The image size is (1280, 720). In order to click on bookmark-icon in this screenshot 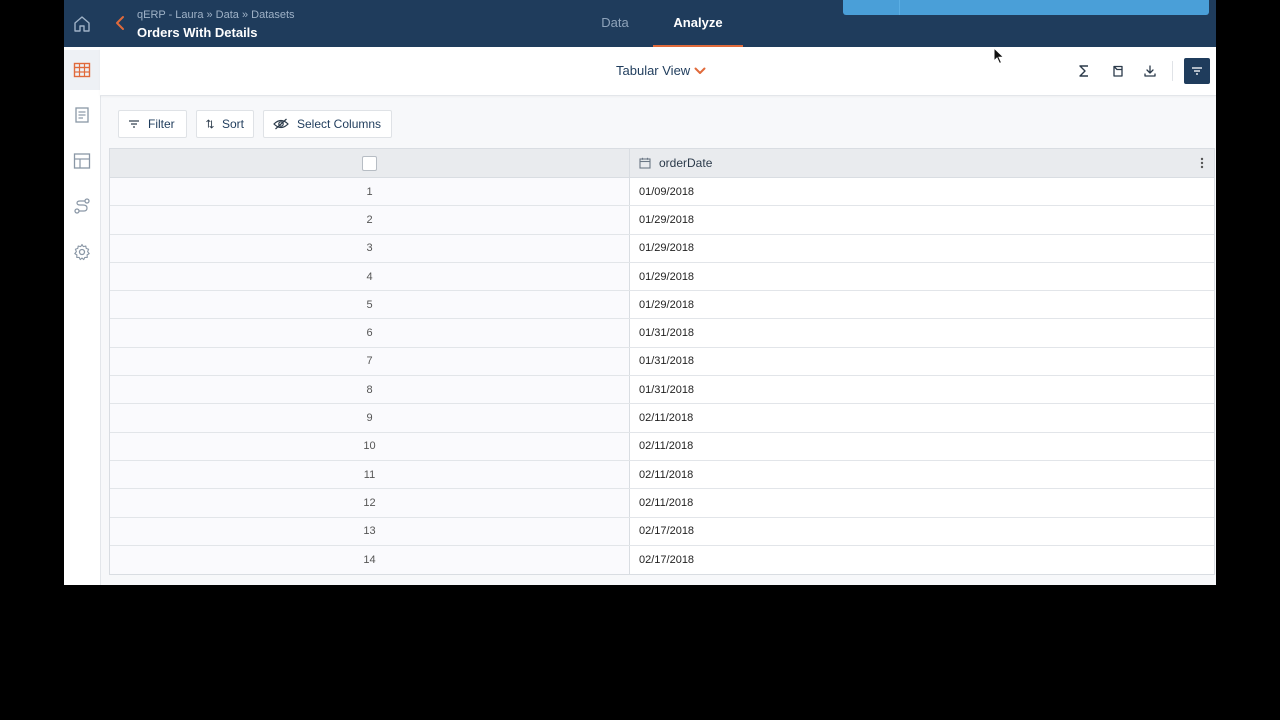, I will do `click(1118, 71)`.